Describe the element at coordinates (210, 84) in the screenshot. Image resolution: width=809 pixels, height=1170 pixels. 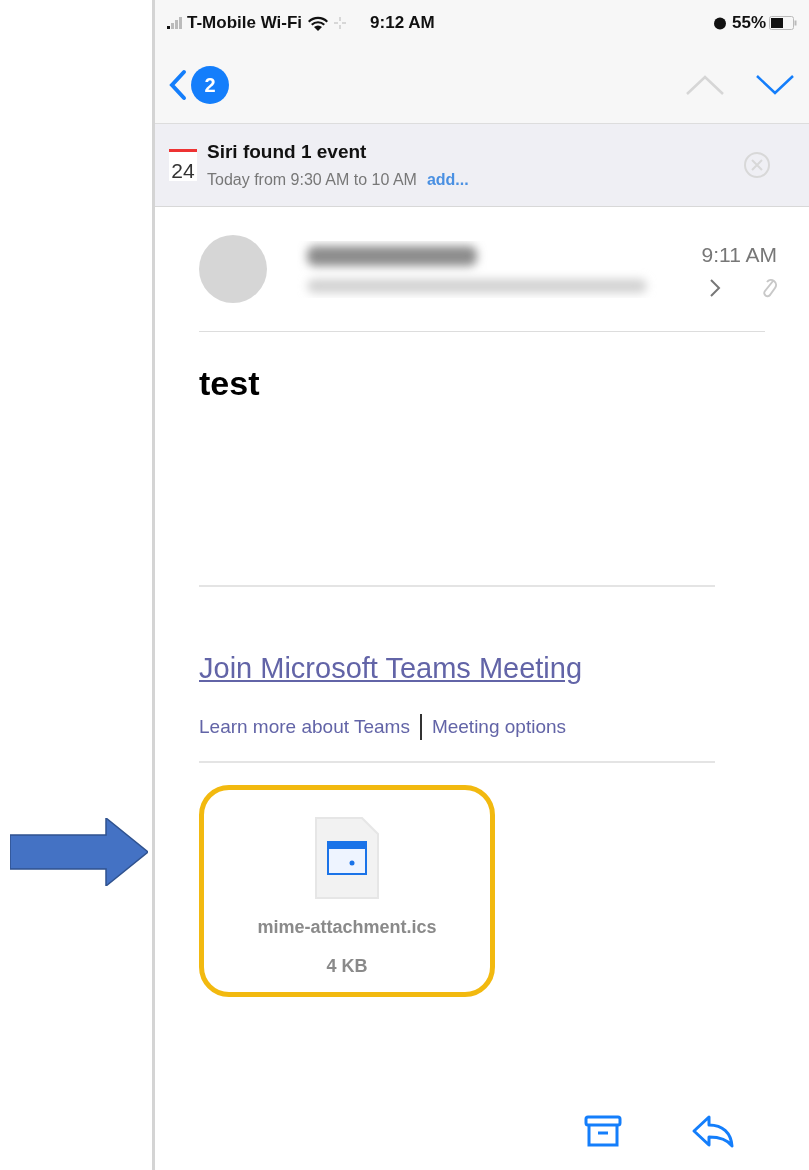
I see `unread-badge: 2` at that location.